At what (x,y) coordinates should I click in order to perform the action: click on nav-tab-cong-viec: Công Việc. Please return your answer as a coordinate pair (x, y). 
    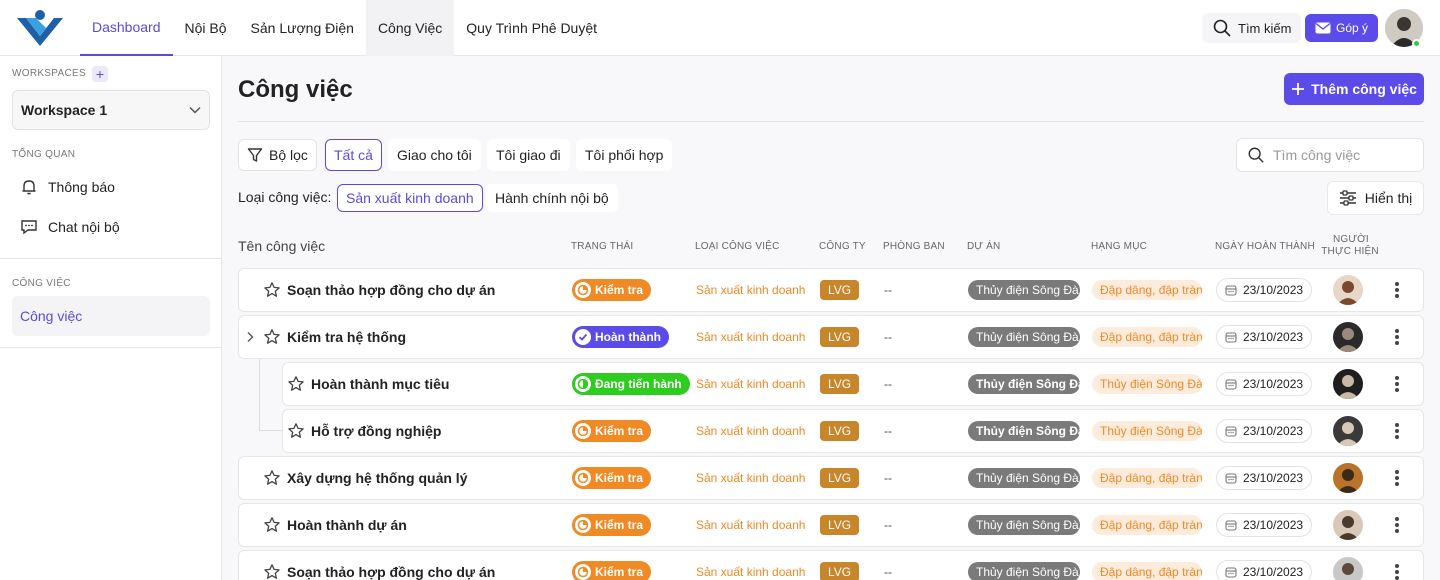
    Looking at the image, I should click on (410, 28).